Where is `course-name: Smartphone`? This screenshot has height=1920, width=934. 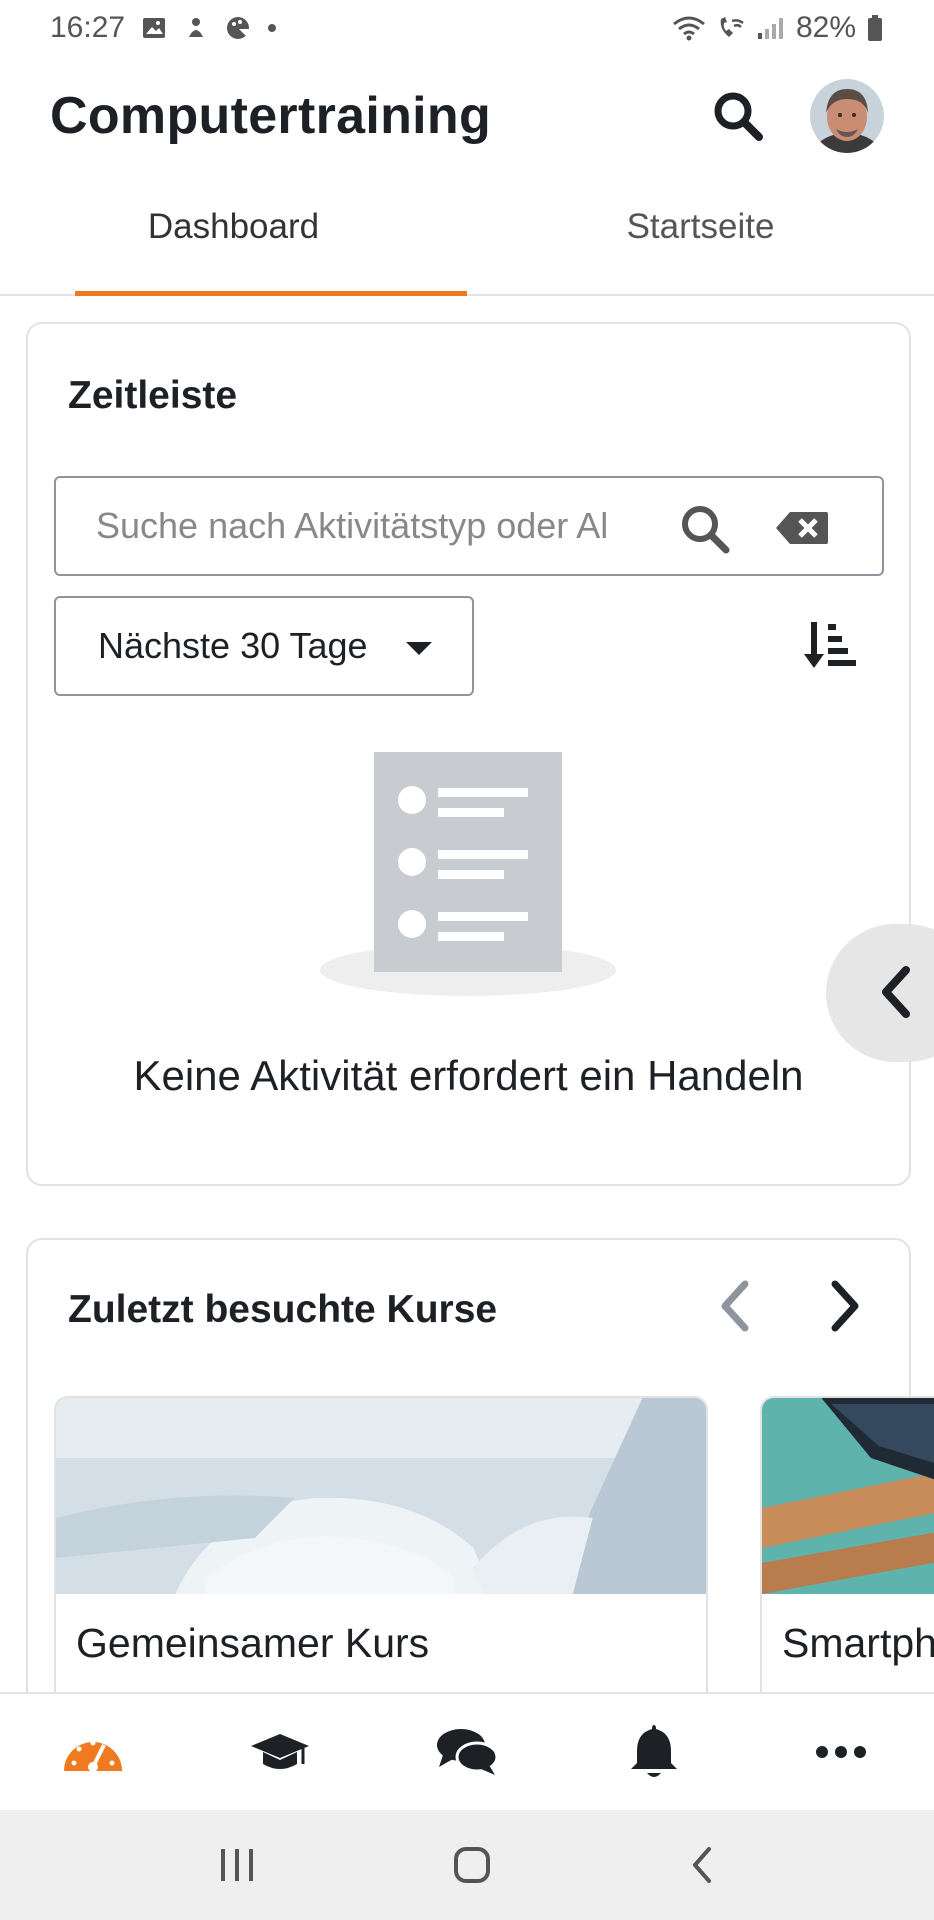 course-name: Smartphone is located at coordinates (858, 1643).